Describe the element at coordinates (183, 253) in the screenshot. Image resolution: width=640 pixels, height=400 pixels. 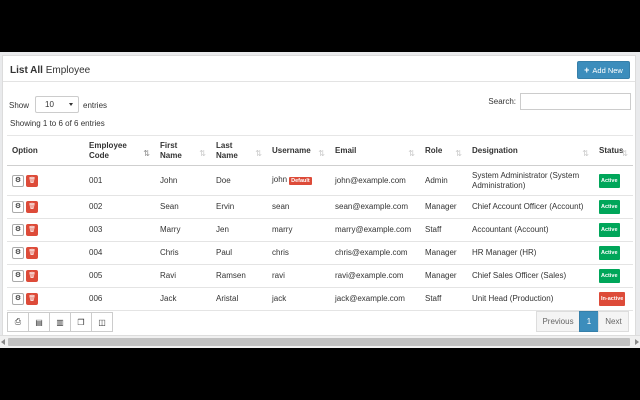
I see `cell-first-name: Chris` at that location.